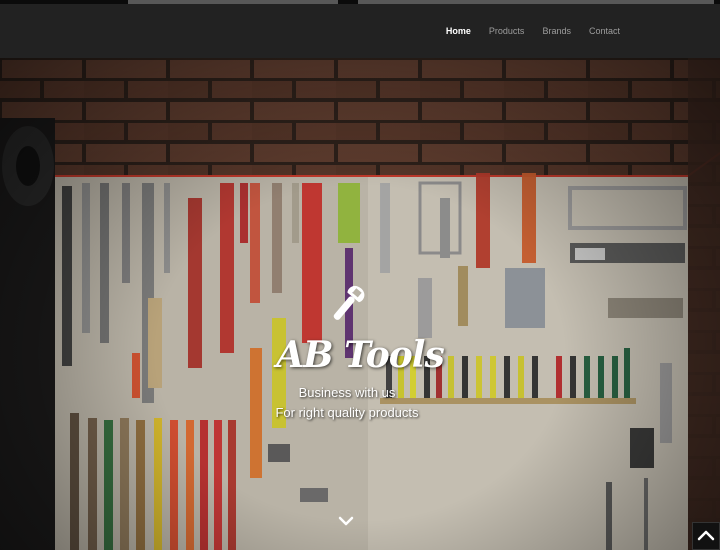 The image size is (720, 550). I want to click on back-to-top-button, so click(706, 536).